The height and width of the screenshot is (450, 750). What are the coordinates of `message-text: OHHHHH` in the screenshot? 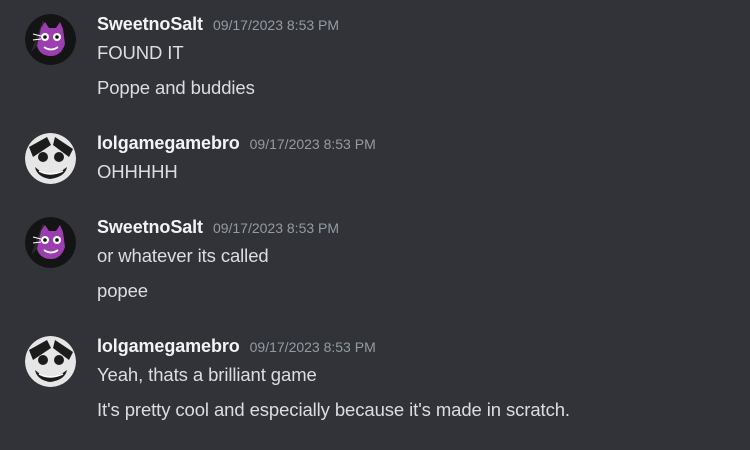 It's located at (137, 171).